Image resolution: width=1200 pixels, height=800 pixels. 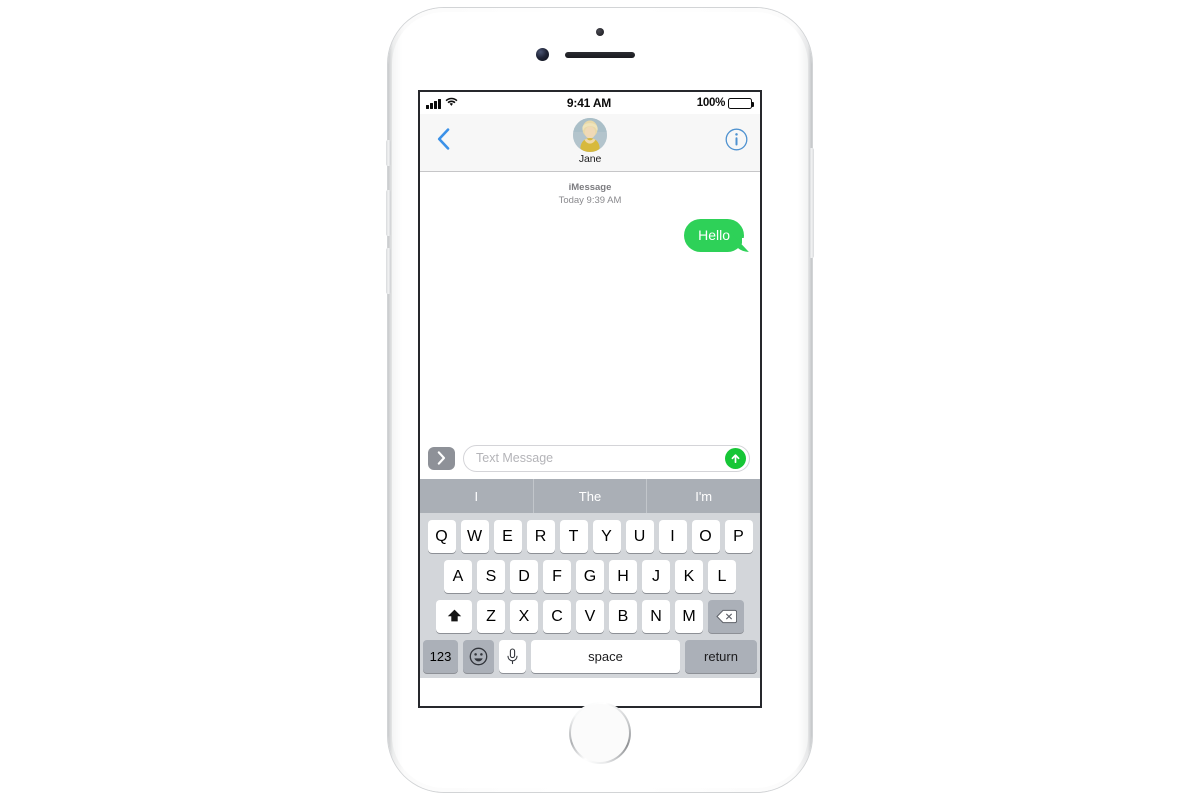 What do you see at coordinates (433, 104) in the screenshot?
I see `cellular-signal-icon` at bounding box center [433, 104].